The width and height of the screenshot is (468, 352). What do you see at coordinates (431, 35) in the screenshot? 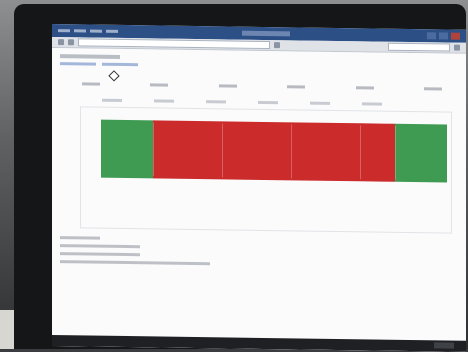
I see `minimize-icon` at bounding box center [431, 35].